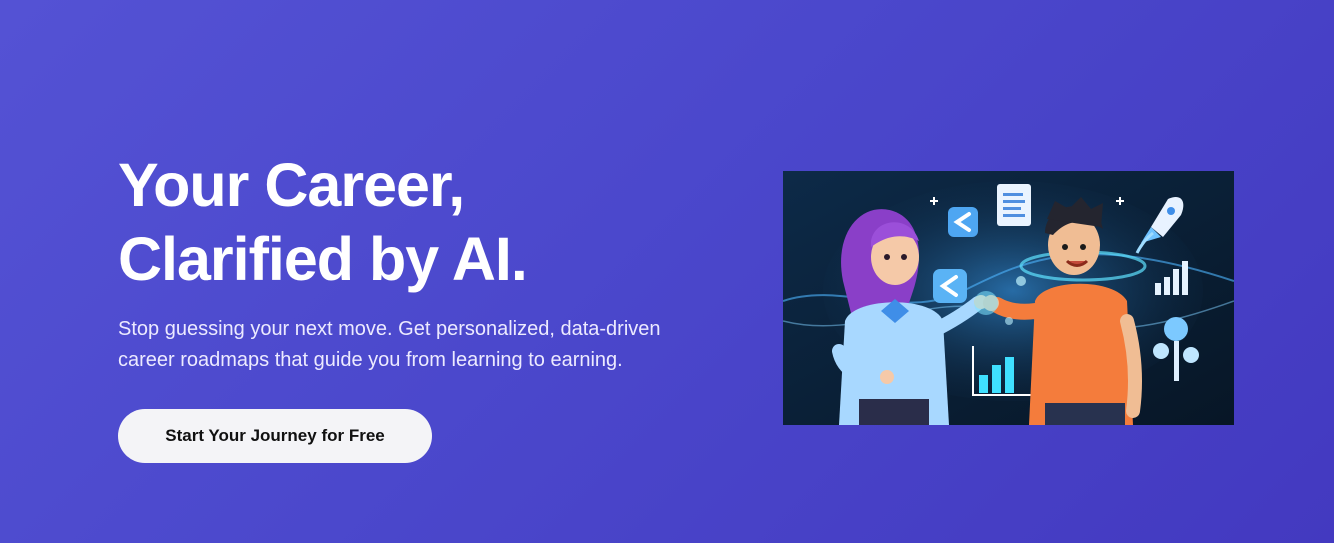  I want to click on hero-title-line-1: Your Career,, so click(291, 185).